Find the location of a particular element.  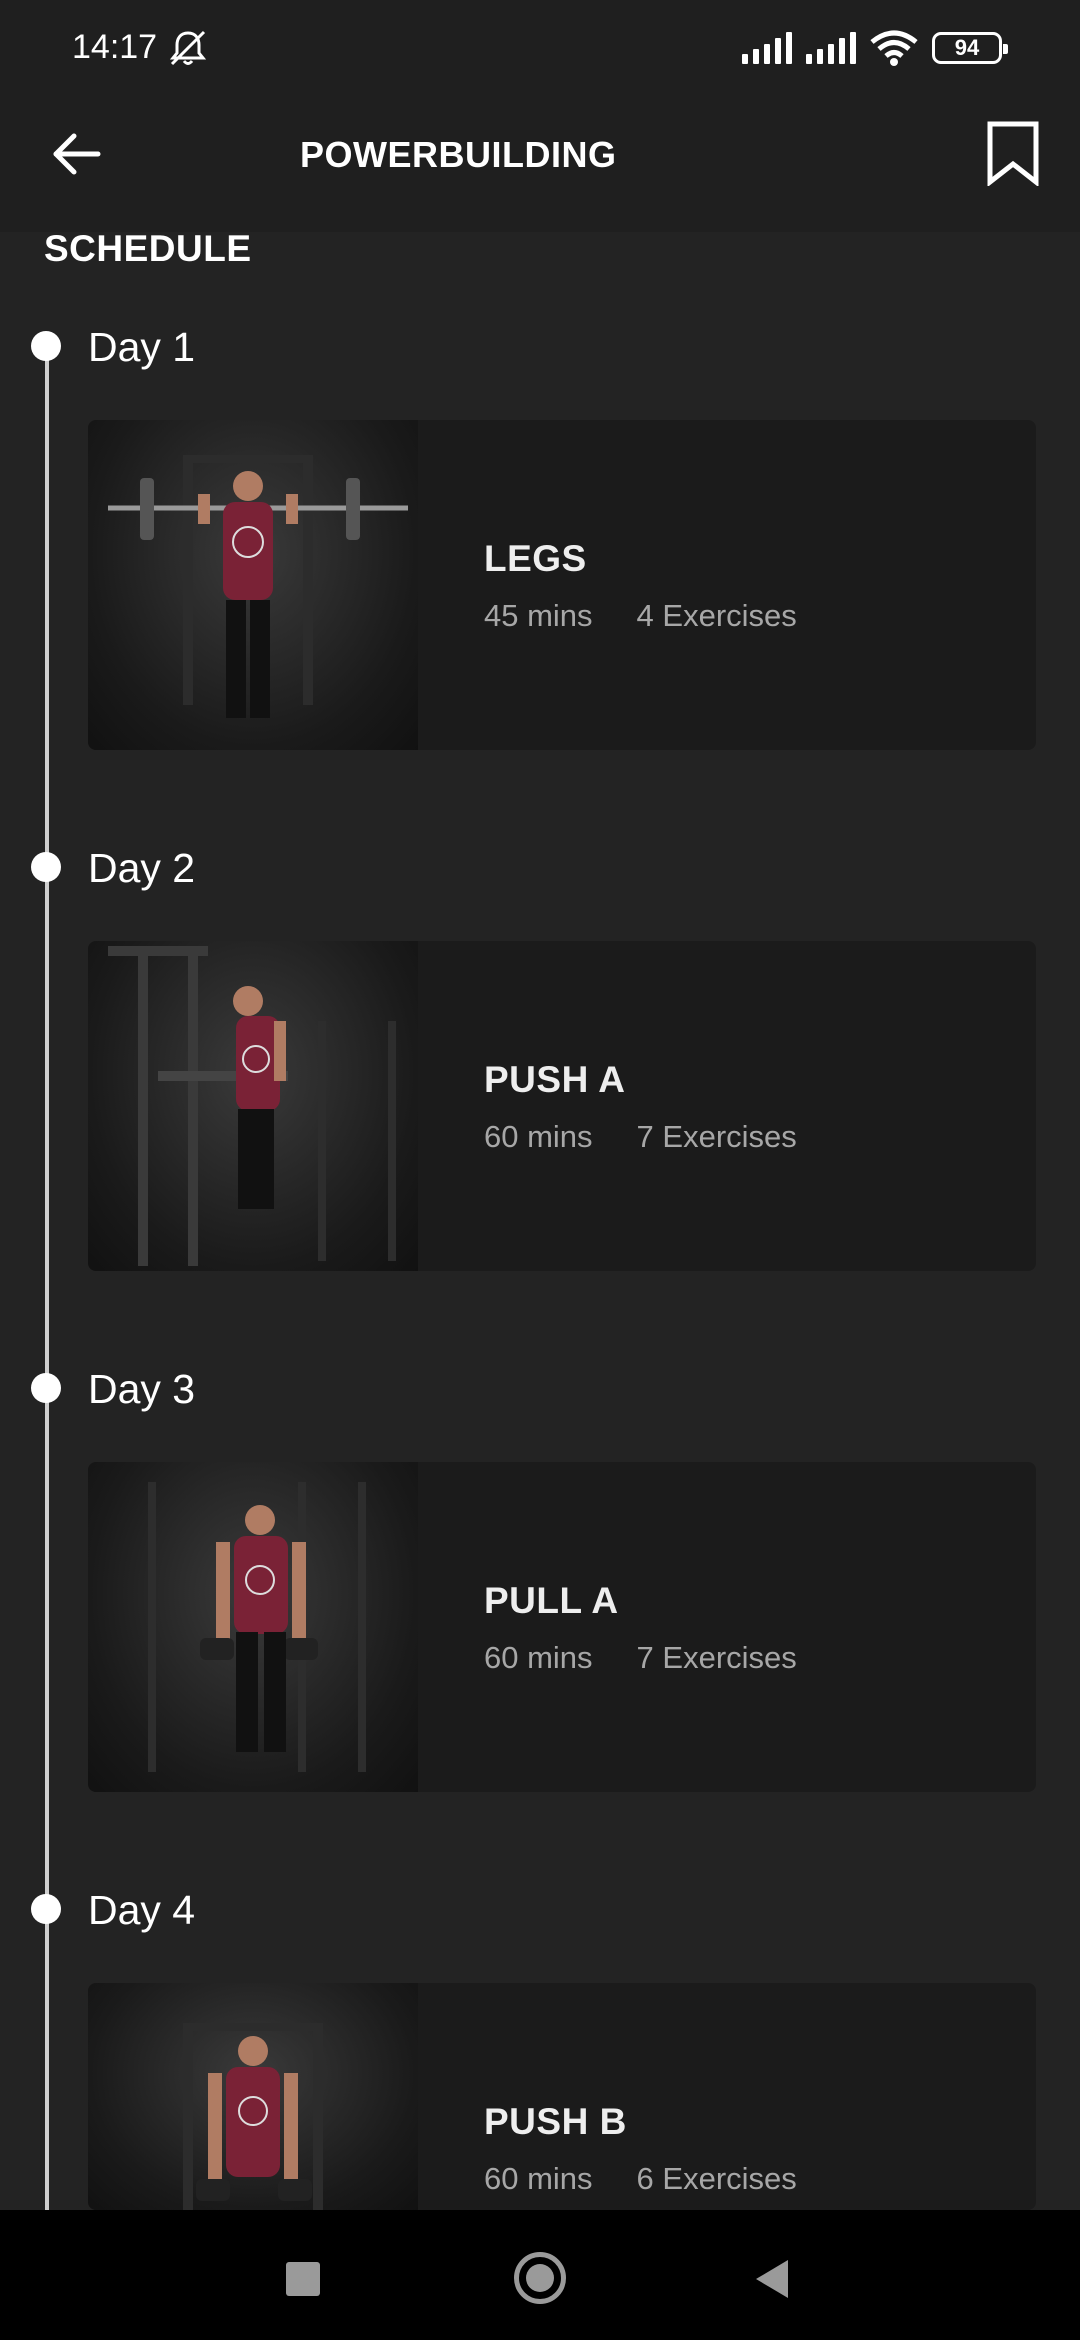

timeline-line is located at coordinates (47, 1278).